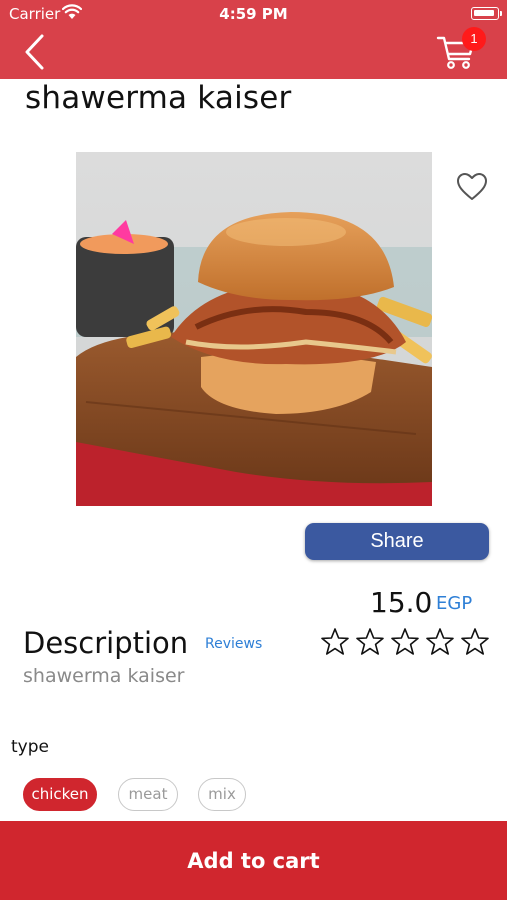 The width and height of the screenshot is (507, 900). I want to click on option-chip-meat: meat, so click(148, 794).